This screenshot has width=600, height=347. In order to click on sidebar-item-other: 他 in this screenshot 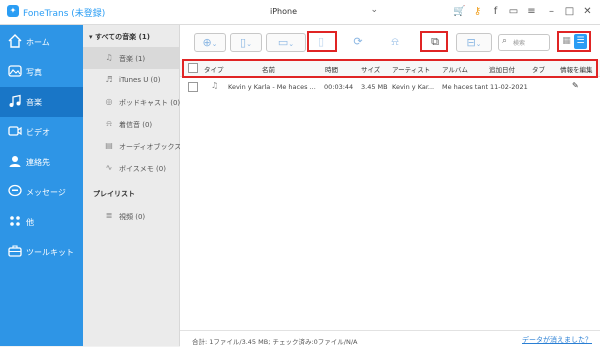, I will do `click(41, 222)`.